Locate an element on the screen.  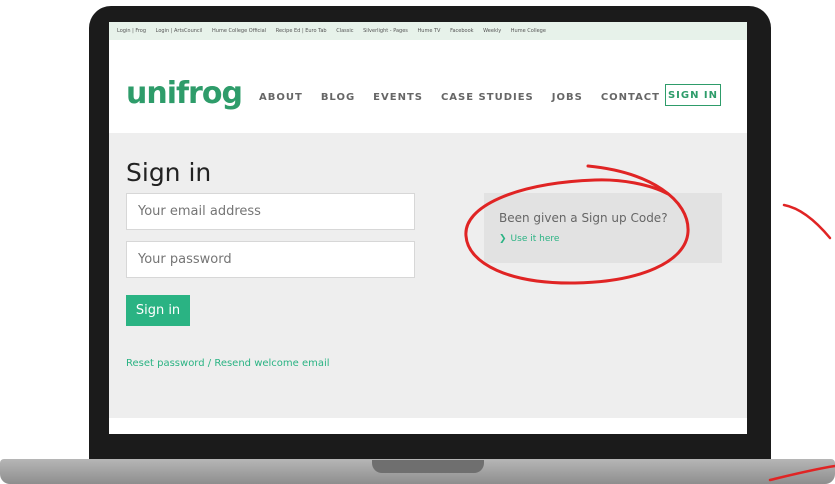
annotation-stroke is located at coordinates (807, 221).